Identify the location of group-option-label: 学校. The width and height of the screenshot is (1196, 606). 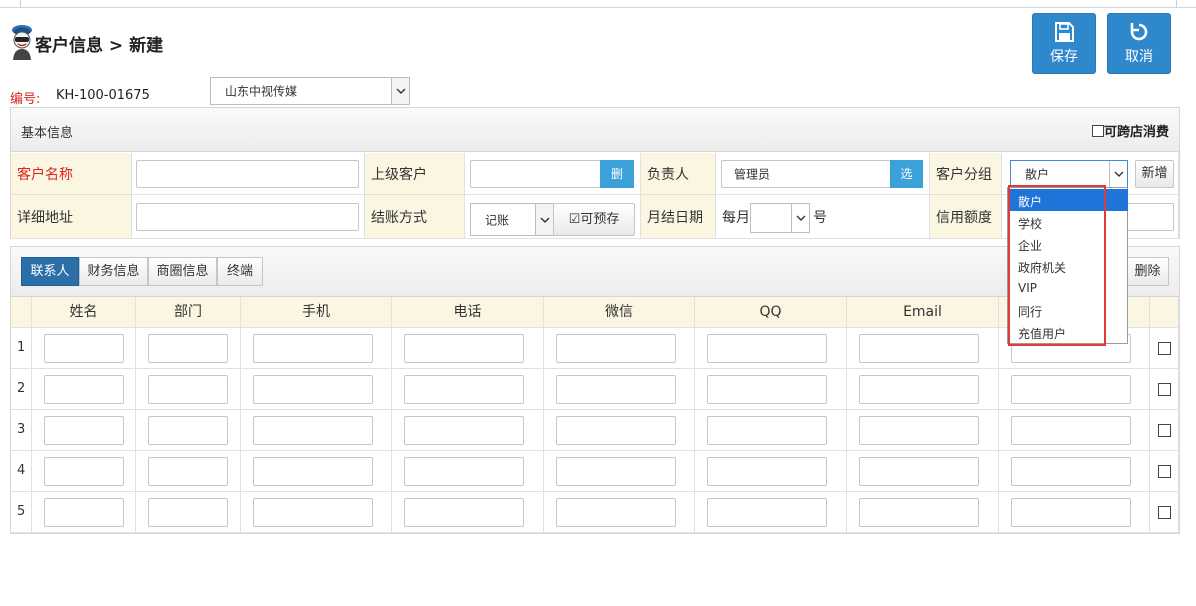
(1030, 224).